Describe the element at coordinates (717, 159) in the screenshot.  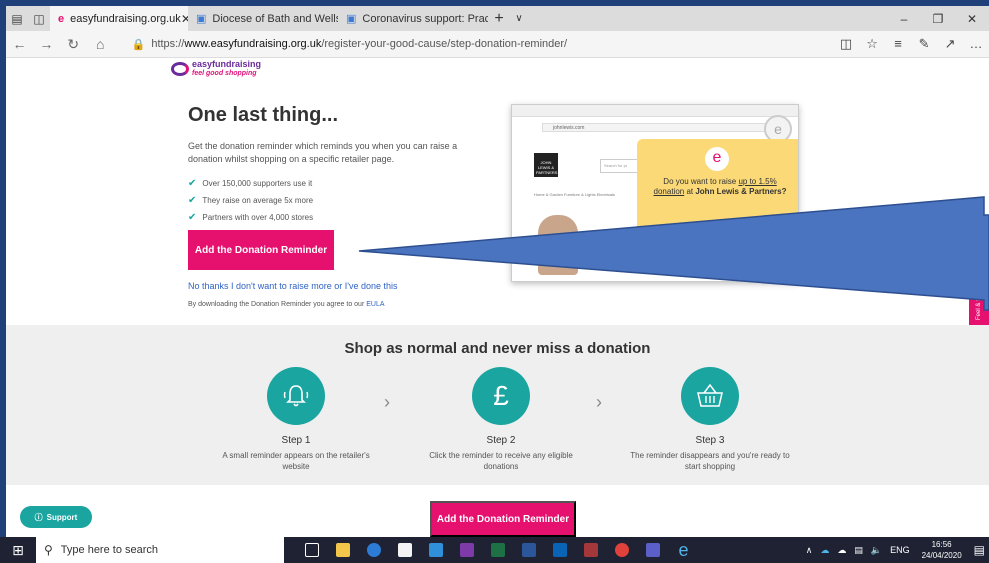
I see `mock-popup-logo-icon: e` at that location.